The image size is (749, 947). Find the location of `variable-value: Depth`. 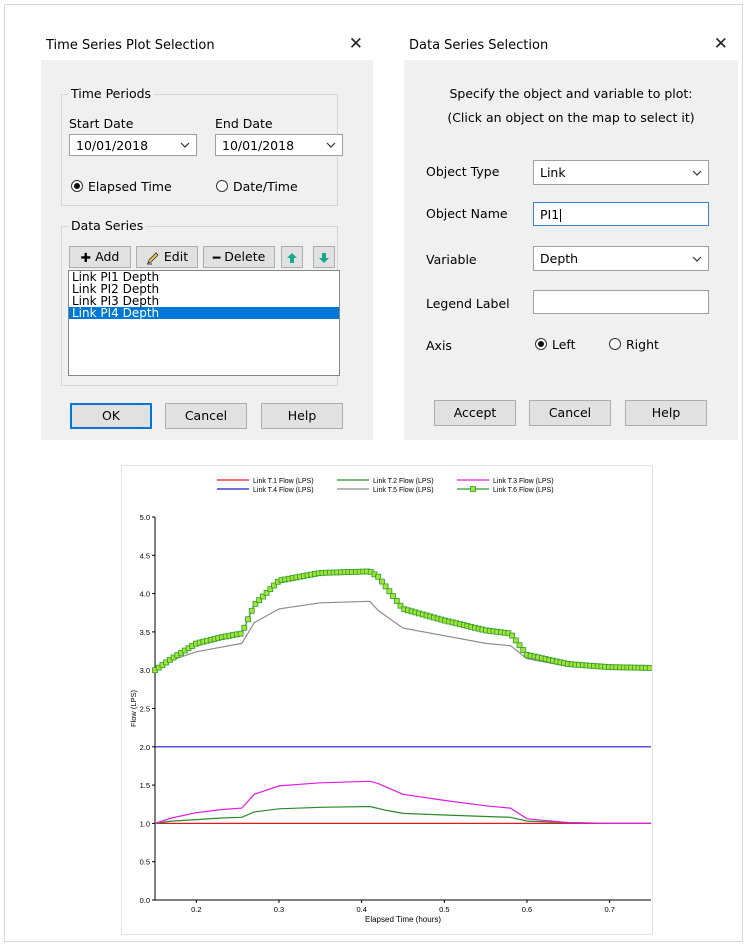

variable-value: Depth is located at coordinates (559, 258).